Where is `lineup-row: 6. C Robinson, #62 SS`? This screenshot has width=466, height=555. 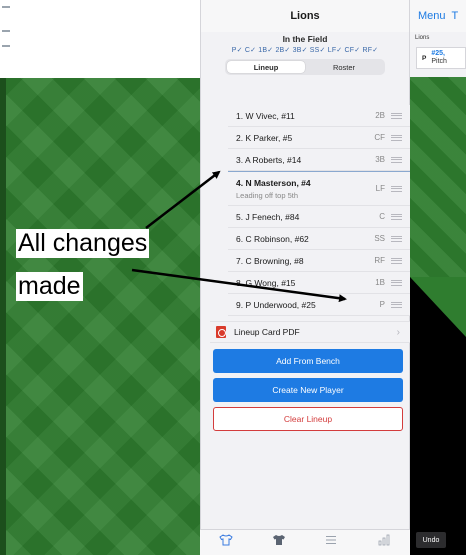 lineup-row: 6. C Robinson, #62 SS is located at coordinates (319, 239).